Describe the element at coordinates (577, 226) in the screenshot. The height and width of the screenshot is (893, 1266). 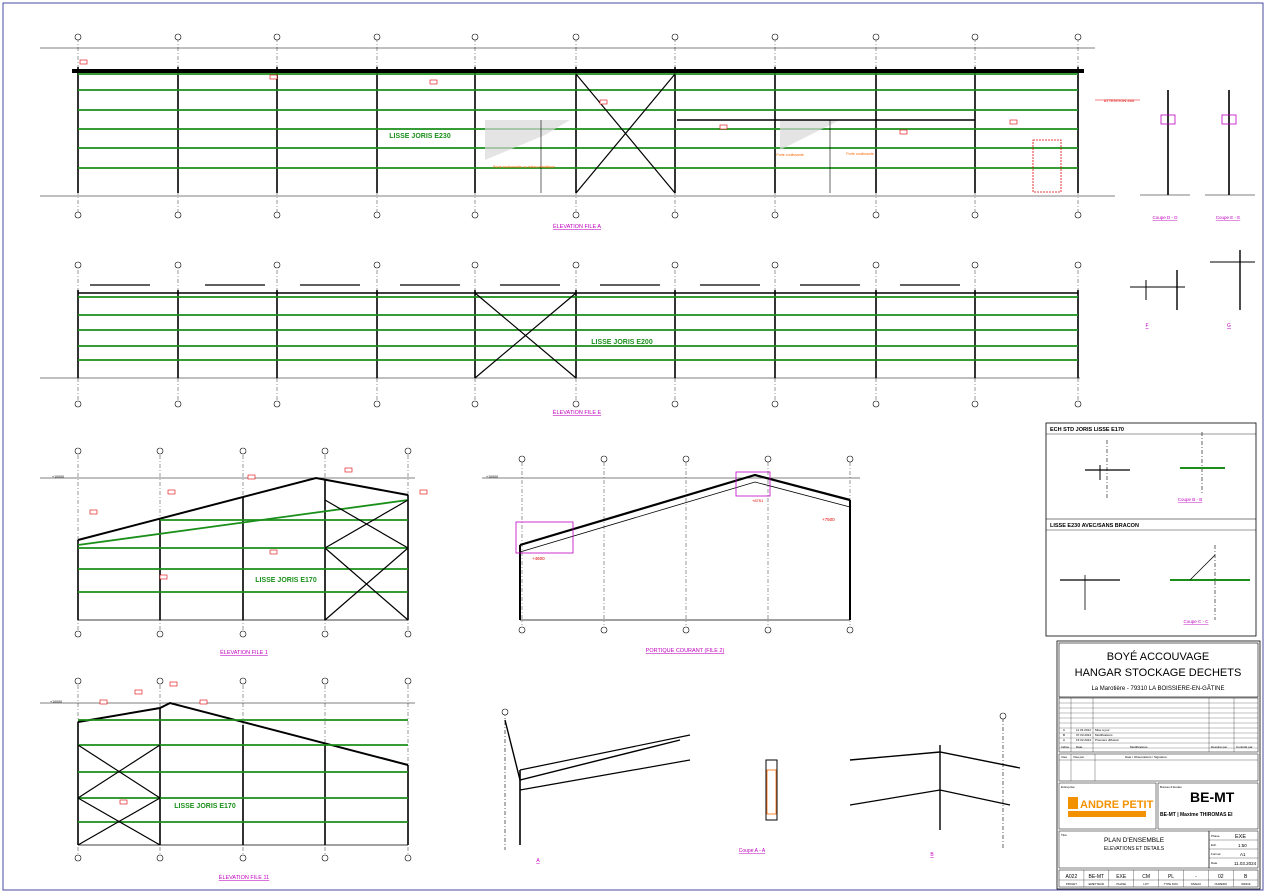
I see `title-file-a: ÉLEVATION FILE A` at that location.